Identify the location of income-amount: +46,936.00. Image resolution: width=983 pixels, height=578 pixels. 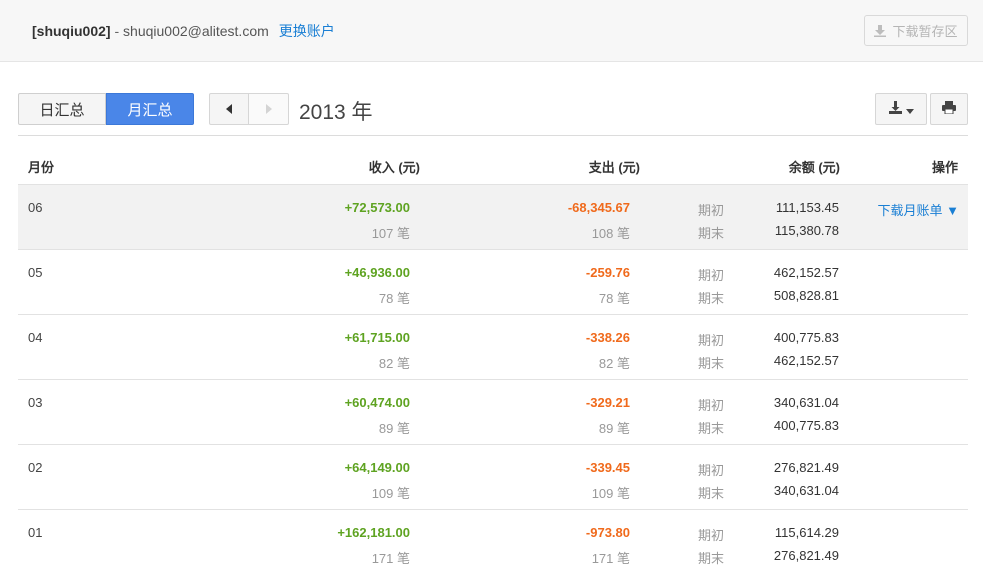
(377, 272).